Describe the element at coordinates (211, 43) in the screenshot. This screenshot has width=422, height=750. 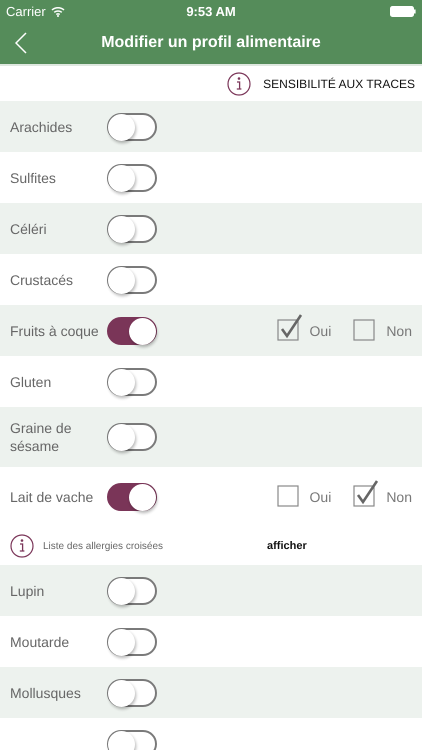
I see `screen-title: Modifier un profil alimentaire` at that location.